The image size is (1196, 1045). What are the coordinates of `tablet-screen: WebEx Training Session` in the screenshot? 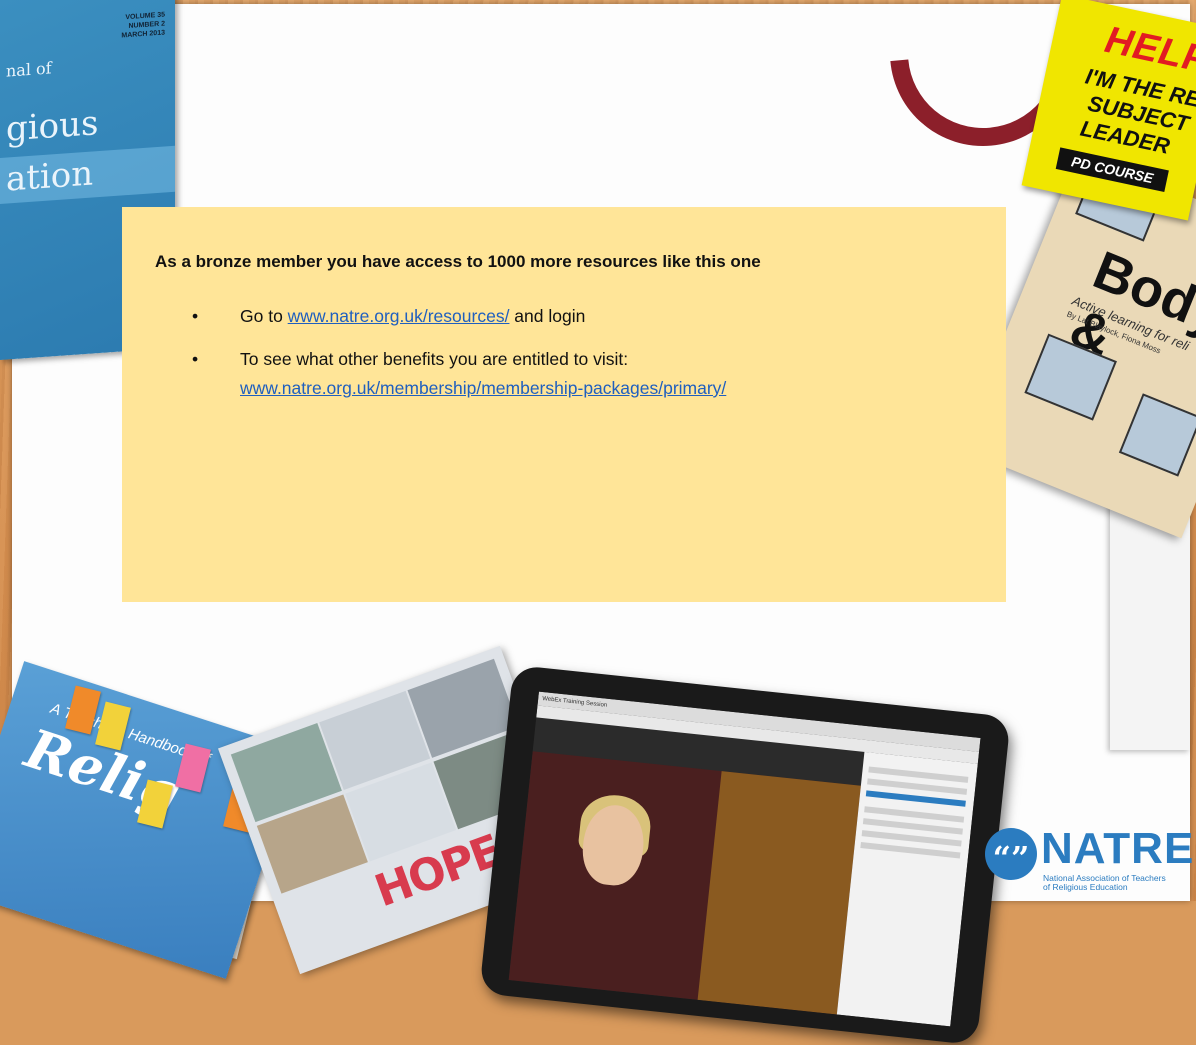 It's located at (744, 859).